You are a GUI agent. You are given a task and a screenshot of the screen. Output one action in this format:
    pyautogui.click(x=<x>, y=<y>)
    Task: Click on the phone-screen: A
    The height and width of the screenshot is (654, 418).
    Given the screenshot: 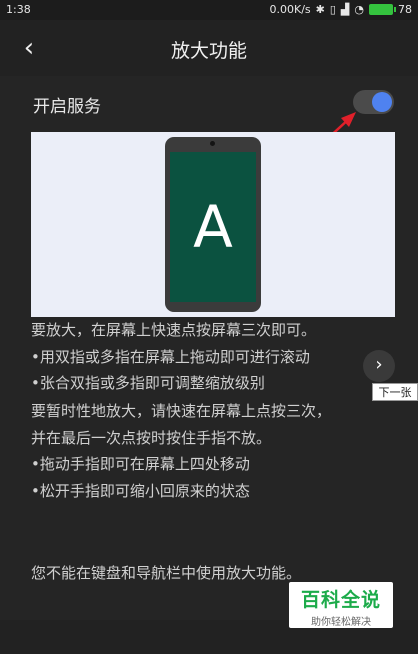 What is the action you would take?
    pyautogui.click(x=213, y=227)
    